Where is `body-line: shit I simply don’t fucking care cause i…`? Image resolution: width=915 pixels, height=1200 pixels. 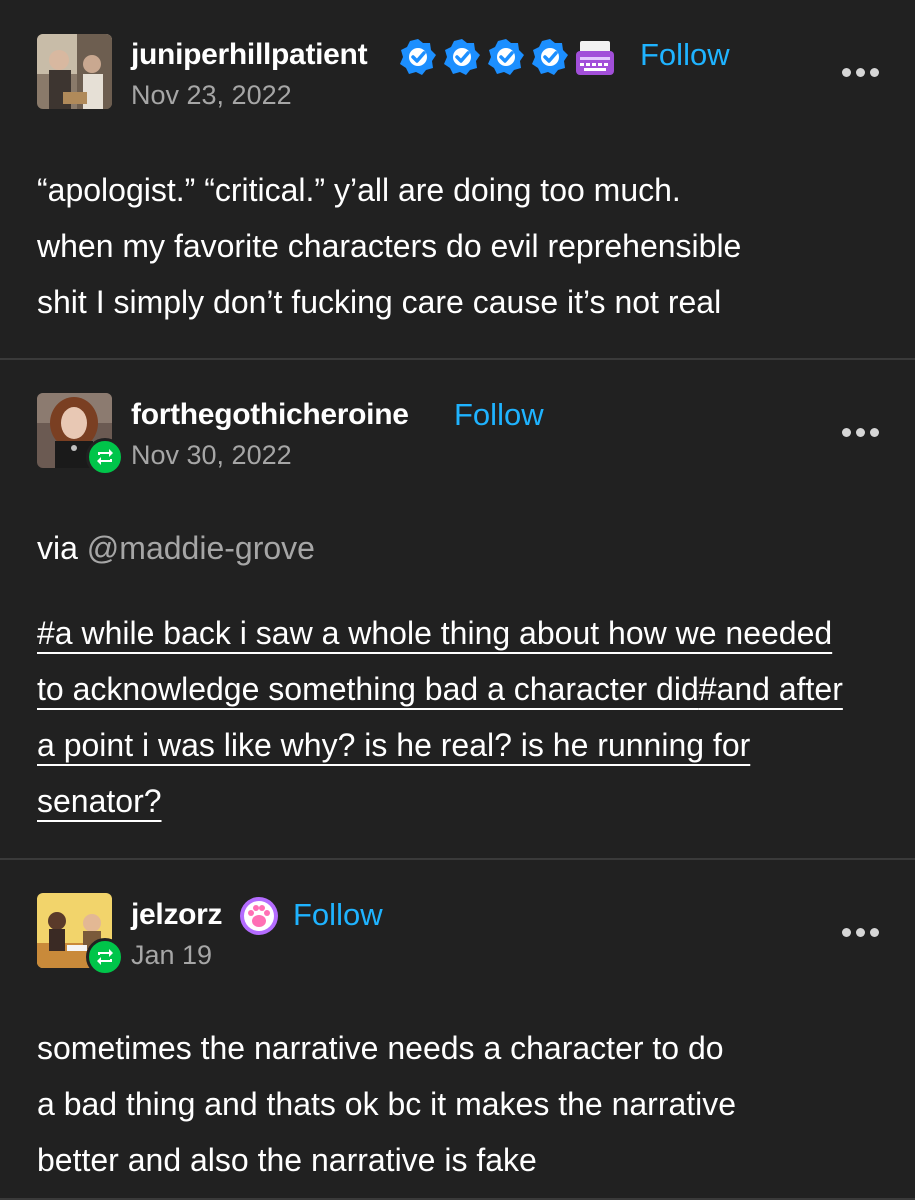
body-line: shit I simply don’t fucking care cause i… is located at coordinates (379, 302).